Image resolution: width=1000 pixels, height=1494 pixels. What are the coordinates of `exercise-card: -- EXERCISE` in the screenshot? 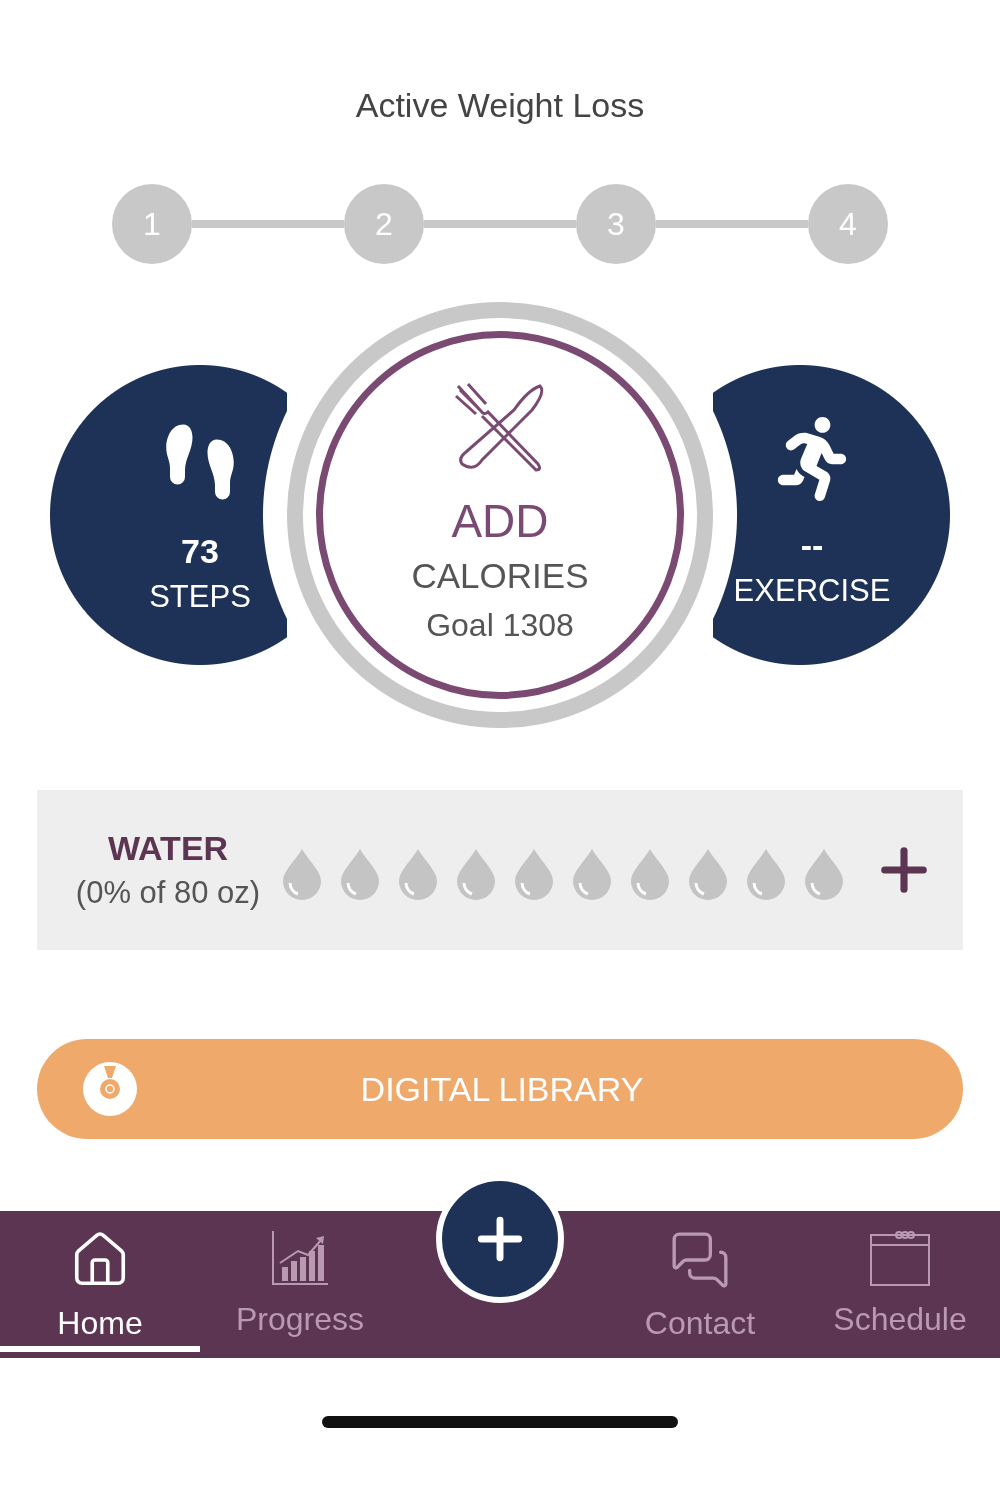 It's located at (831, 515).